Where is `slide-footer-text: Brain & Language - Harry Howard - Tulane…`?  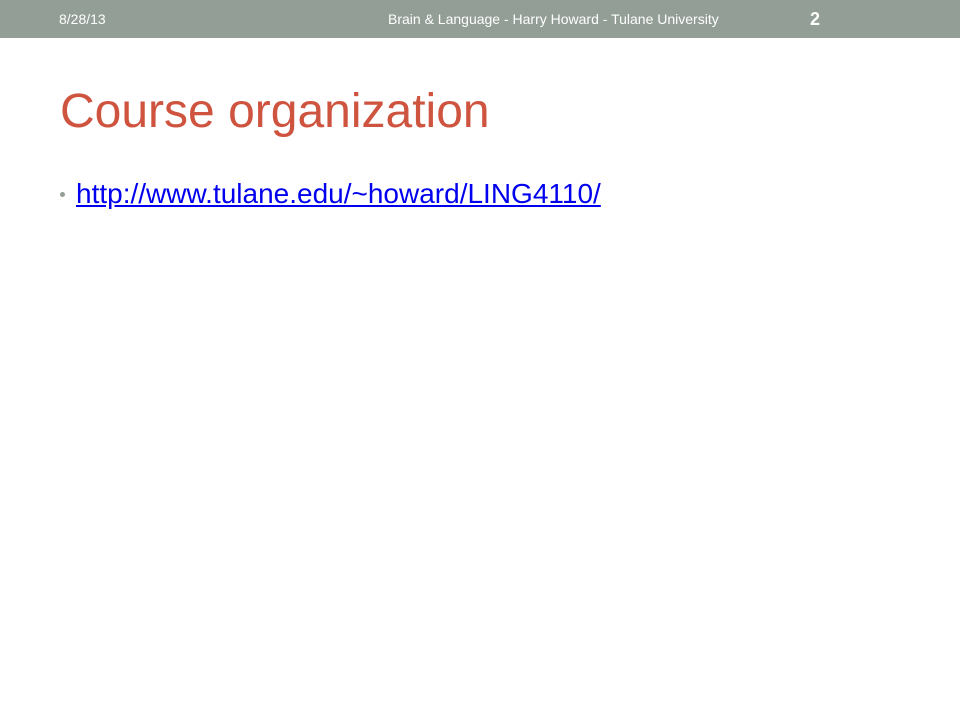 slide-footer-text: Brain & Language - Harry Howard - Tulane… is located at coordinates (553, 19).